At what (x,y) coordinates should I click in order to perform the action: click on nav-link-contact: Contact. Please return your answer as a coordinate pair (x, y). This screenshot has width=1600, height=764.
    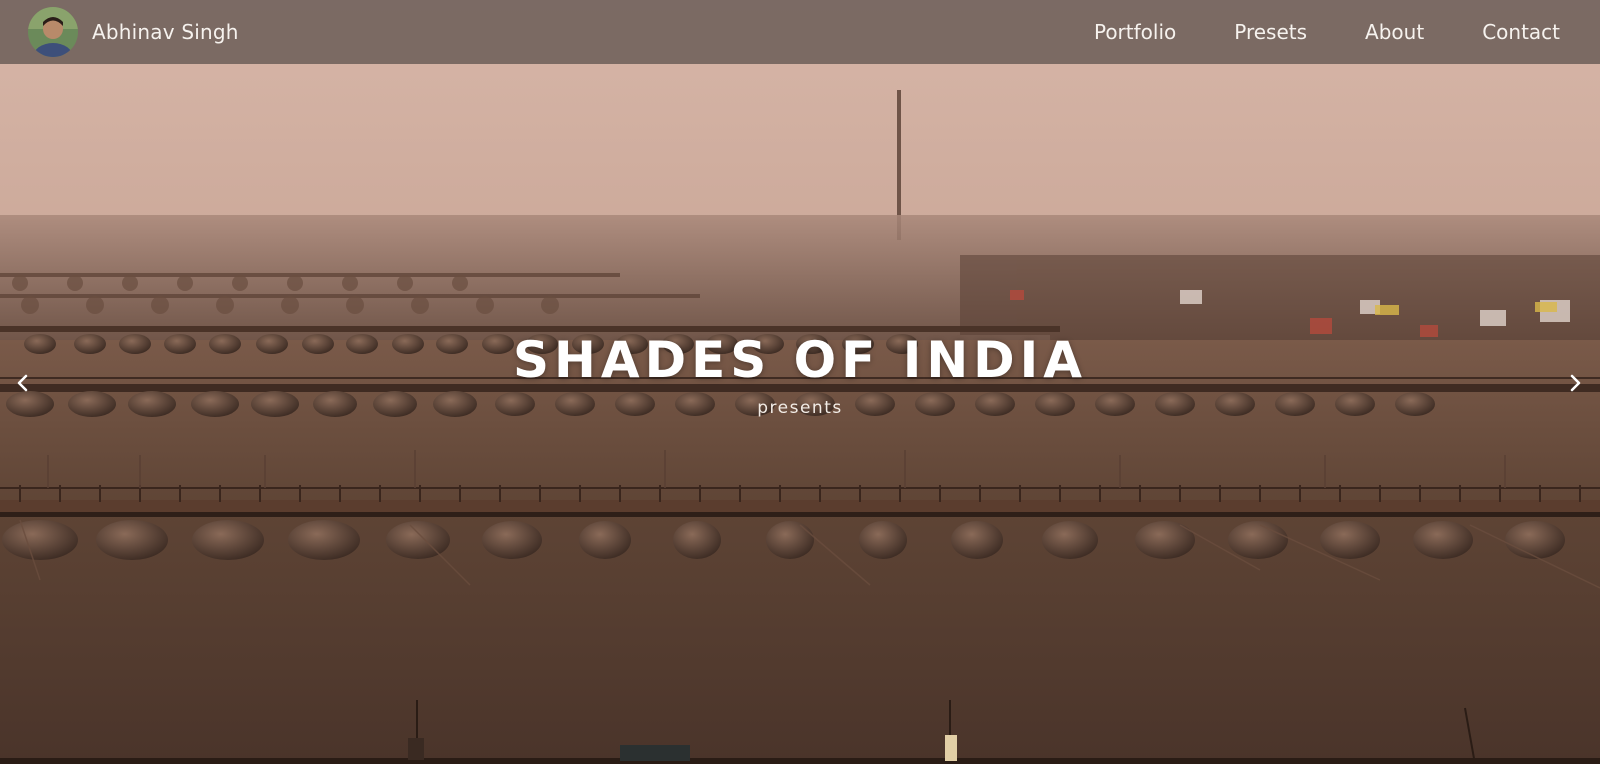
    Looking at the image, I should click on (1521, 32).